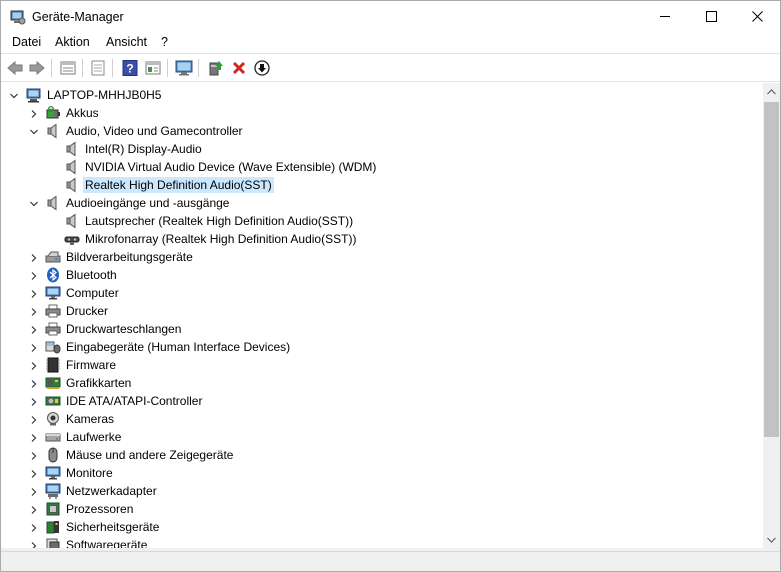  Describe the element at coordinates (372, 293) in the screenshot. I see `tree-category-row: Computer` at that location.